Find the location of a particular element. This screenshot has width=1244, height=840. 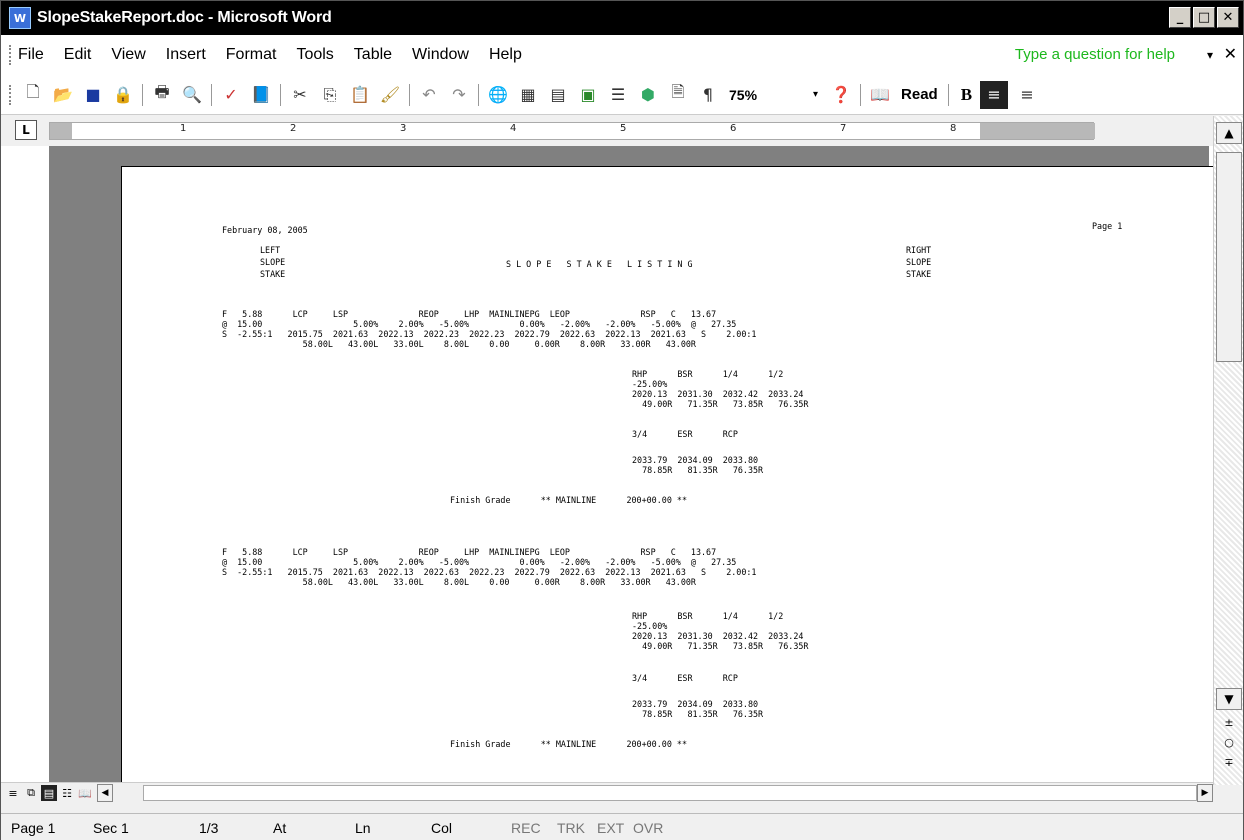

left-header-line: STAKE is located at coordinates (273, 274).